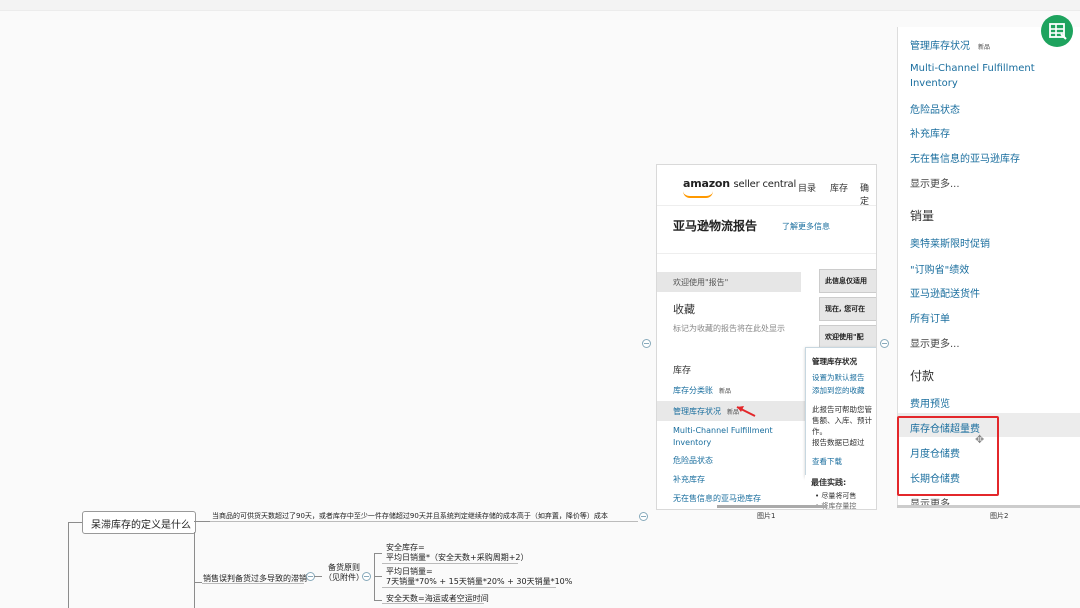  What do you see at coordinates (930, 404) in the screenshot?
I see `menu-fee-preview: 费用预览` at bounding box center [930, 404].